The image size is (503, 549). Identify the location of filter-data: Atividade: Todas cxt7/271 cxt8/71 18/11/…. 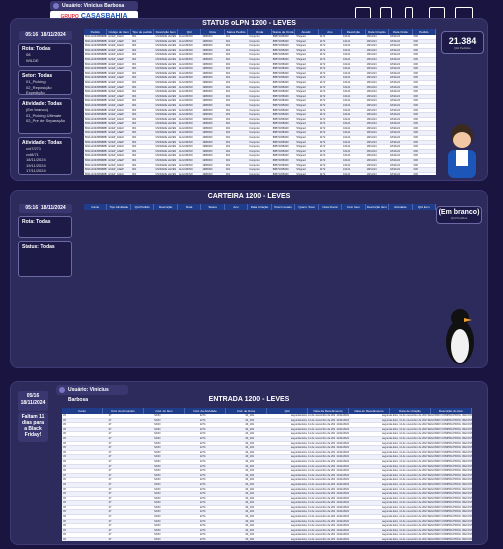
(45, 156).